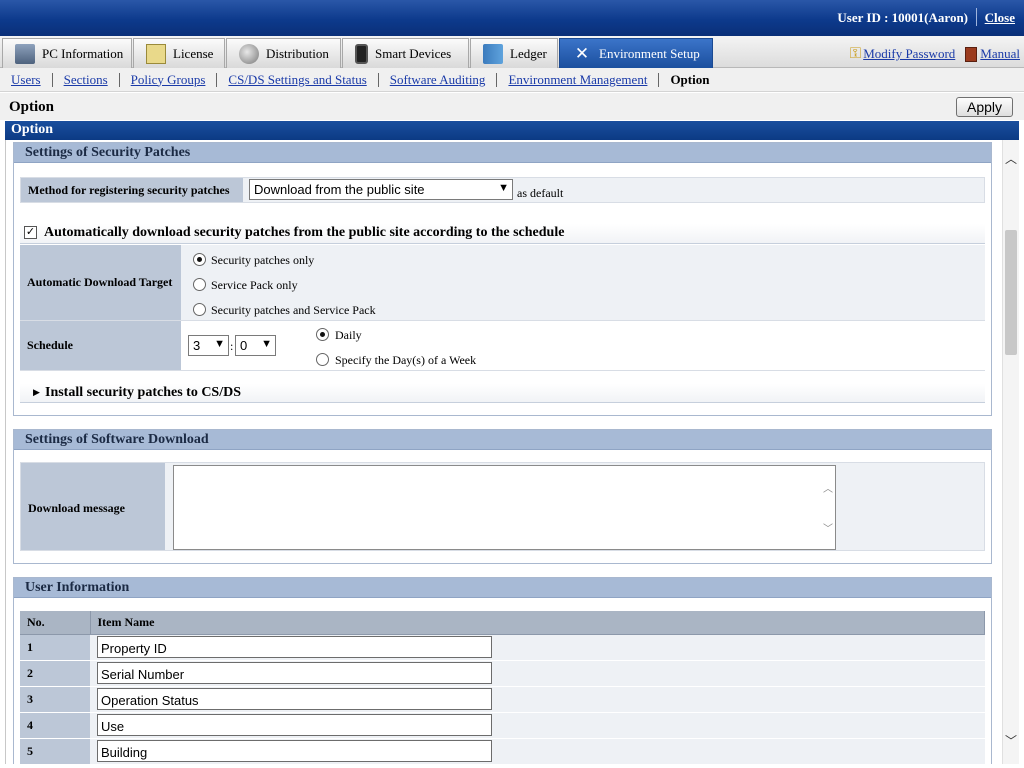  What do you see at coordinates (100, 345) in the screenshot?
I see `schedule-label: Schedule` at bounding box center [100, 345].